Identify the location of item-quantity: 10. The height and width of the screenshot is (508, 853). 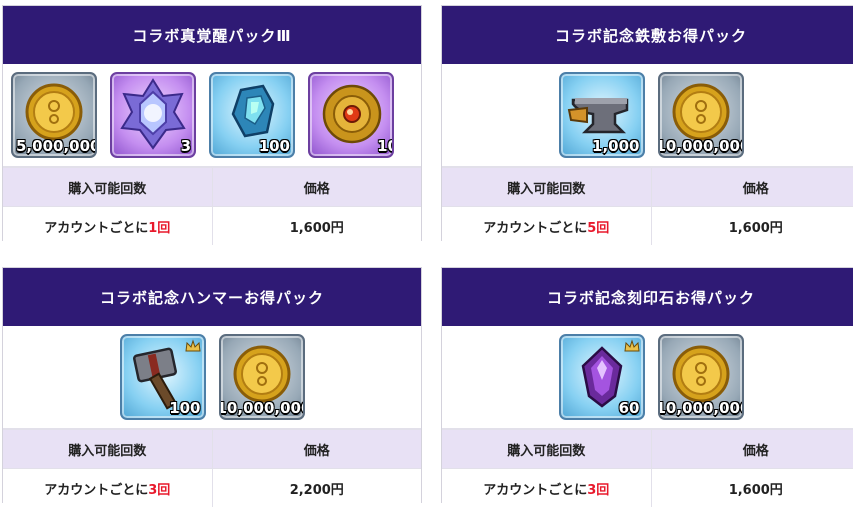
(384, 146).